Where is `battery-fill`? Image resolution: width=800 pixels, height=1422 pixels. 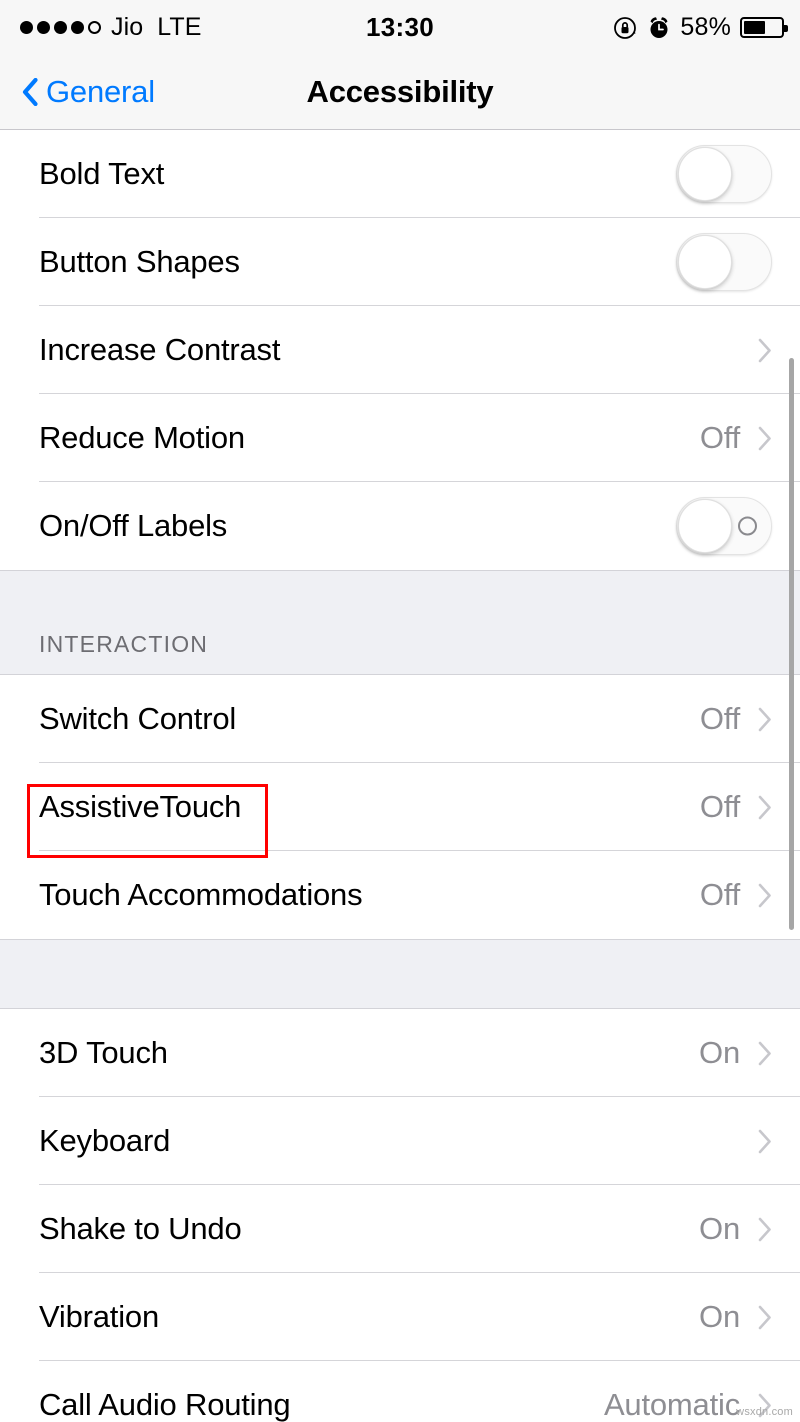 battery-fill is located at coordinates (754, 27).